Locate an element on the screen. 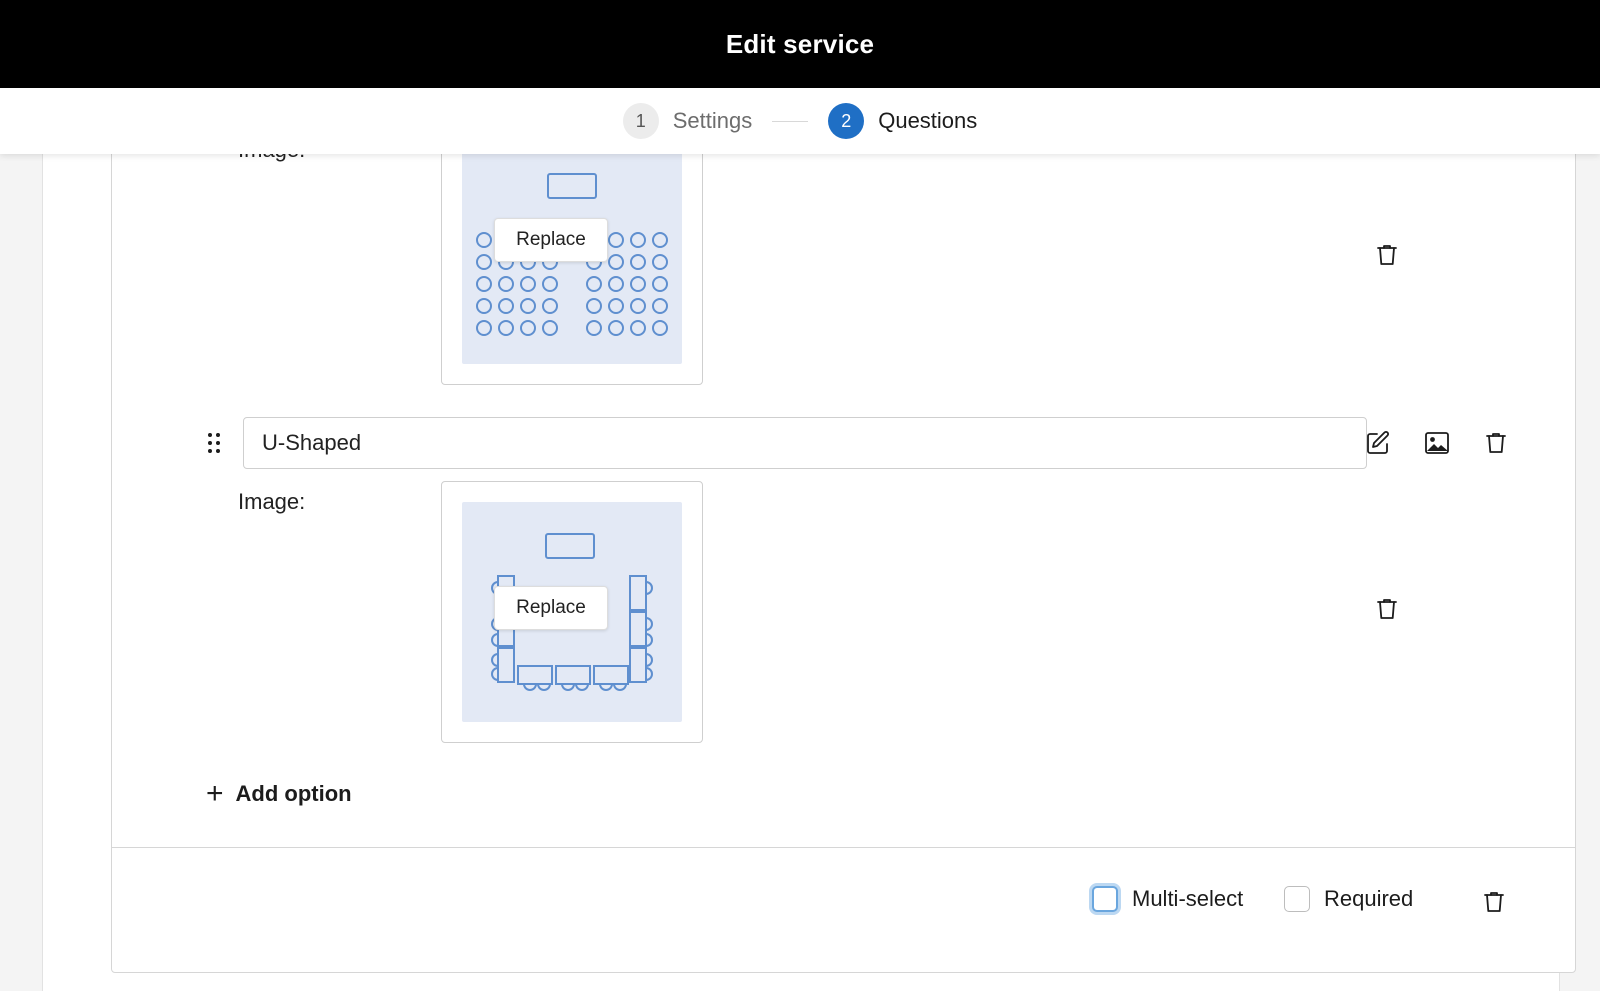 The height and width of the screenshot is (991, 1600). option-text-input is located at coordinates (805, 443).